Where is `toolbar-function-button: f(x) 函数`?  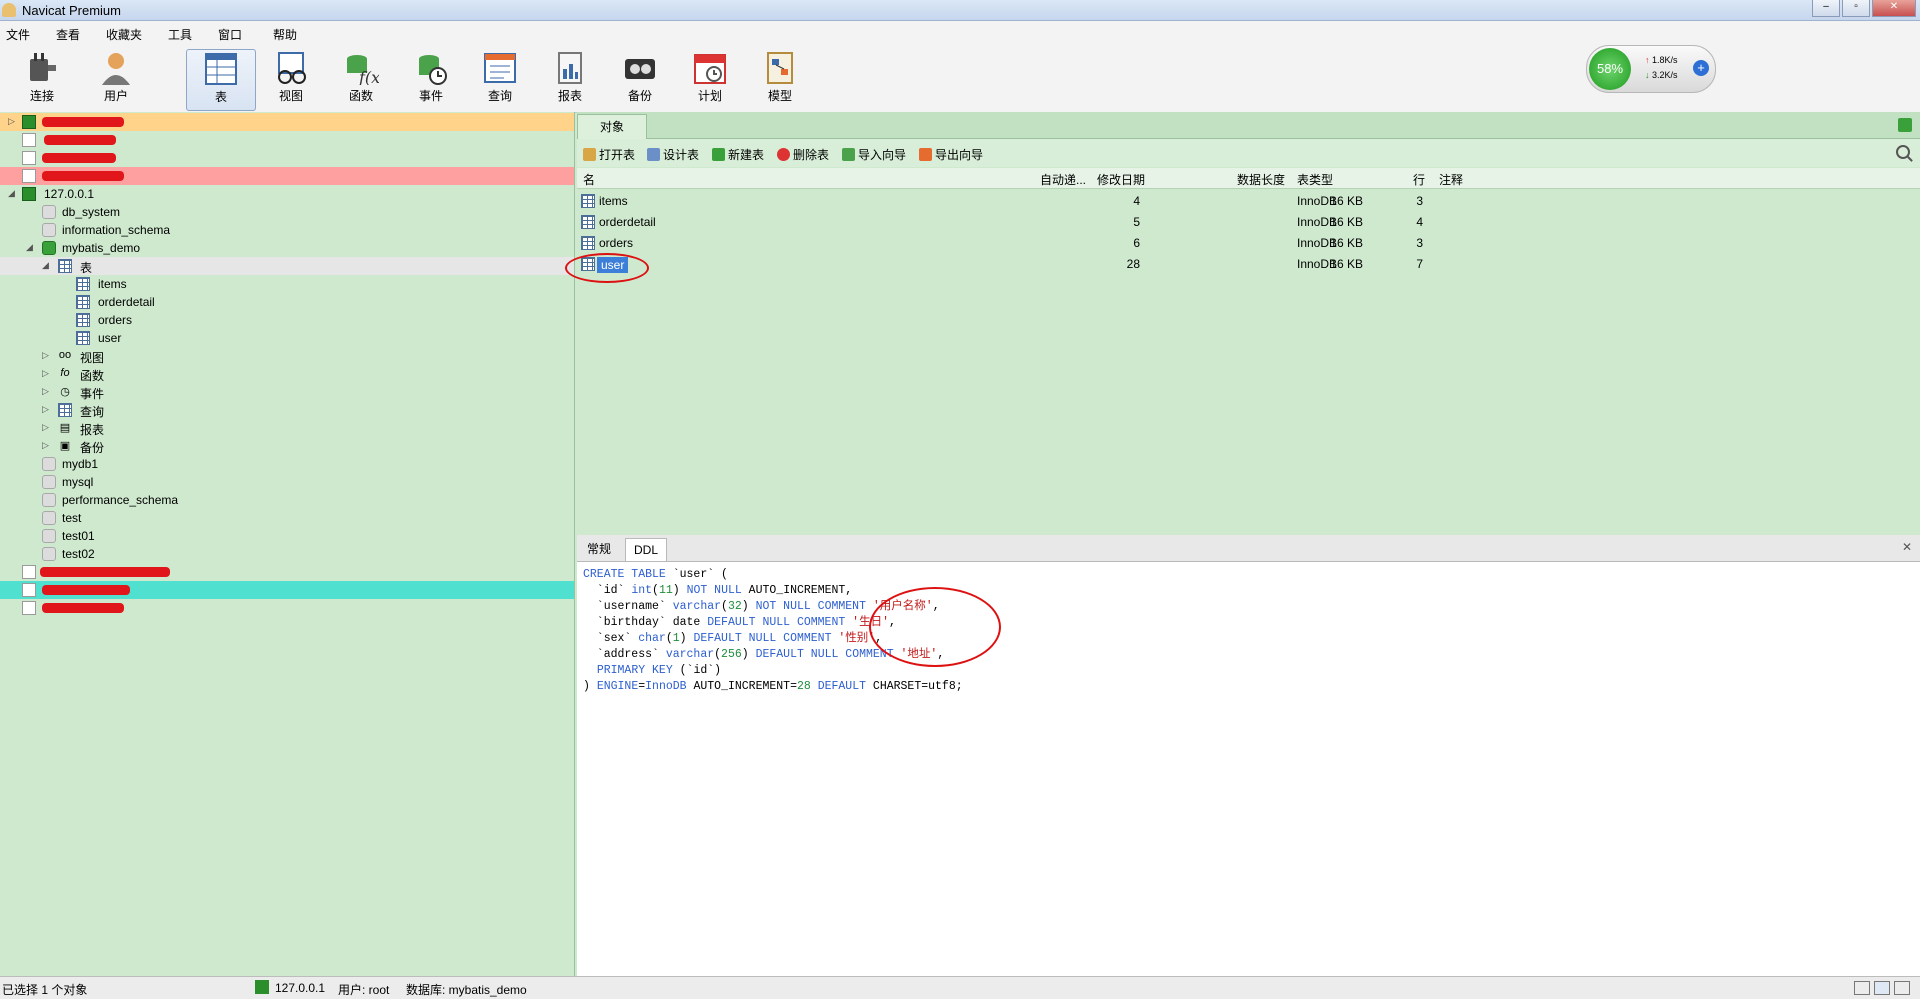 toolbar-function-button: f(x) 函数 is located at coordinates (361, 79).